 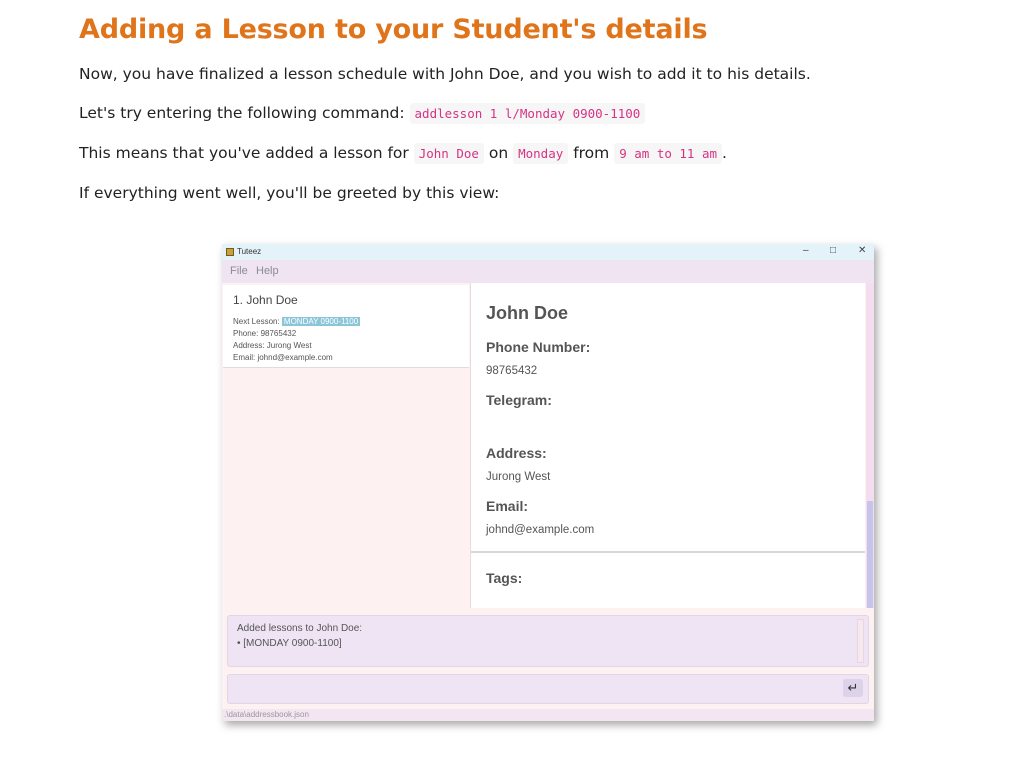 I want to click on tags-label: Tags:, so click(x=504, y=578).